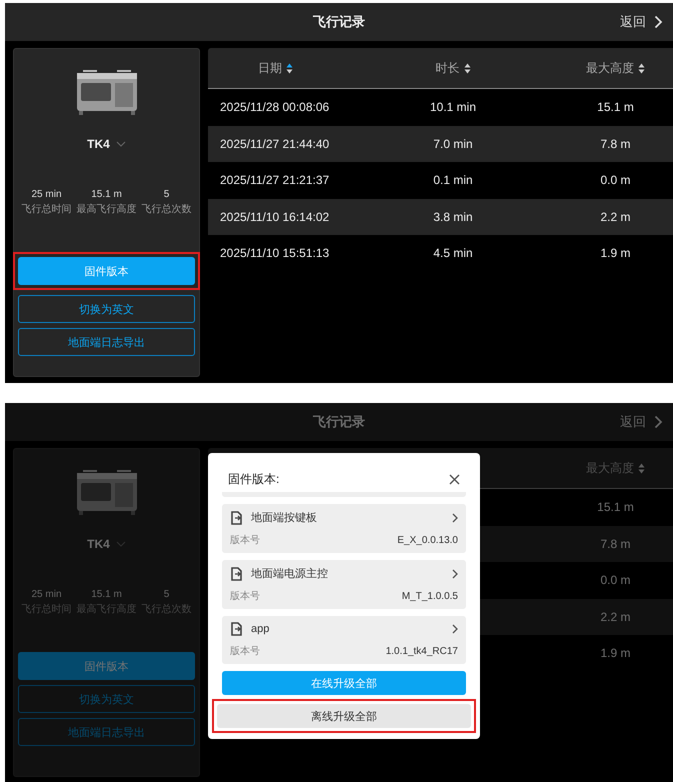 Image resolution: width=673 pixels, height=782 pixels. I want to click on table-cell-text: 2025/11/10 15:51:13, so click(274, 253).